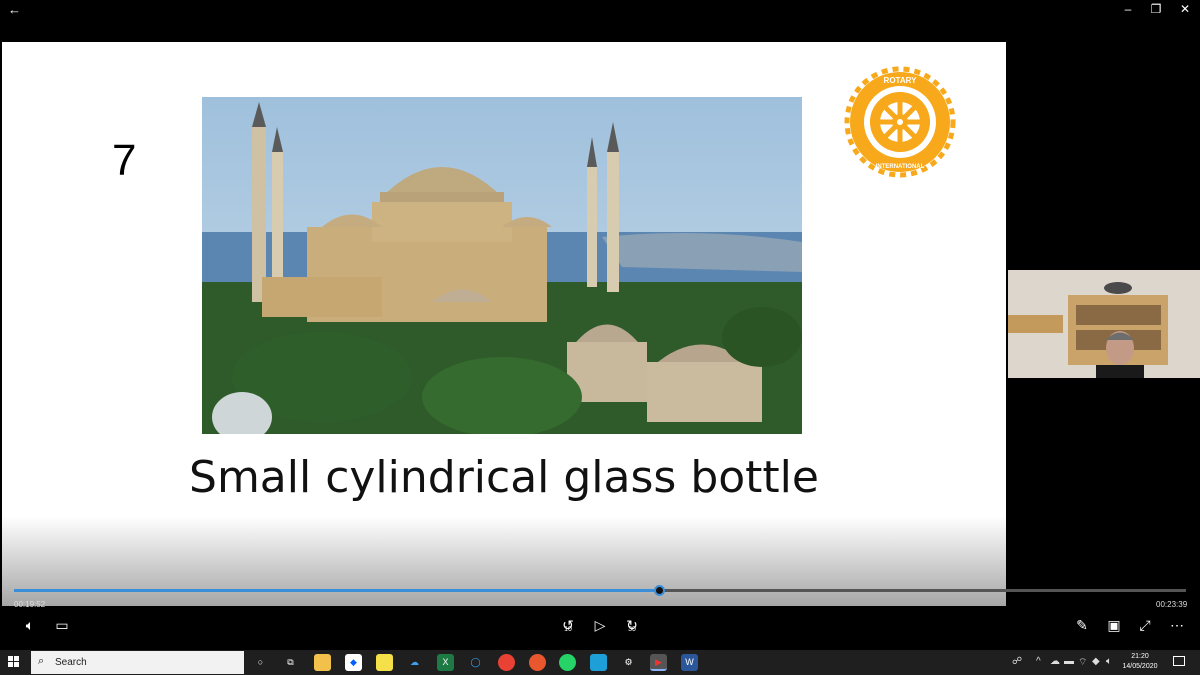 The image size is (1200, 675). I want to click on svg-text: ROTARY, so click(901, 80).